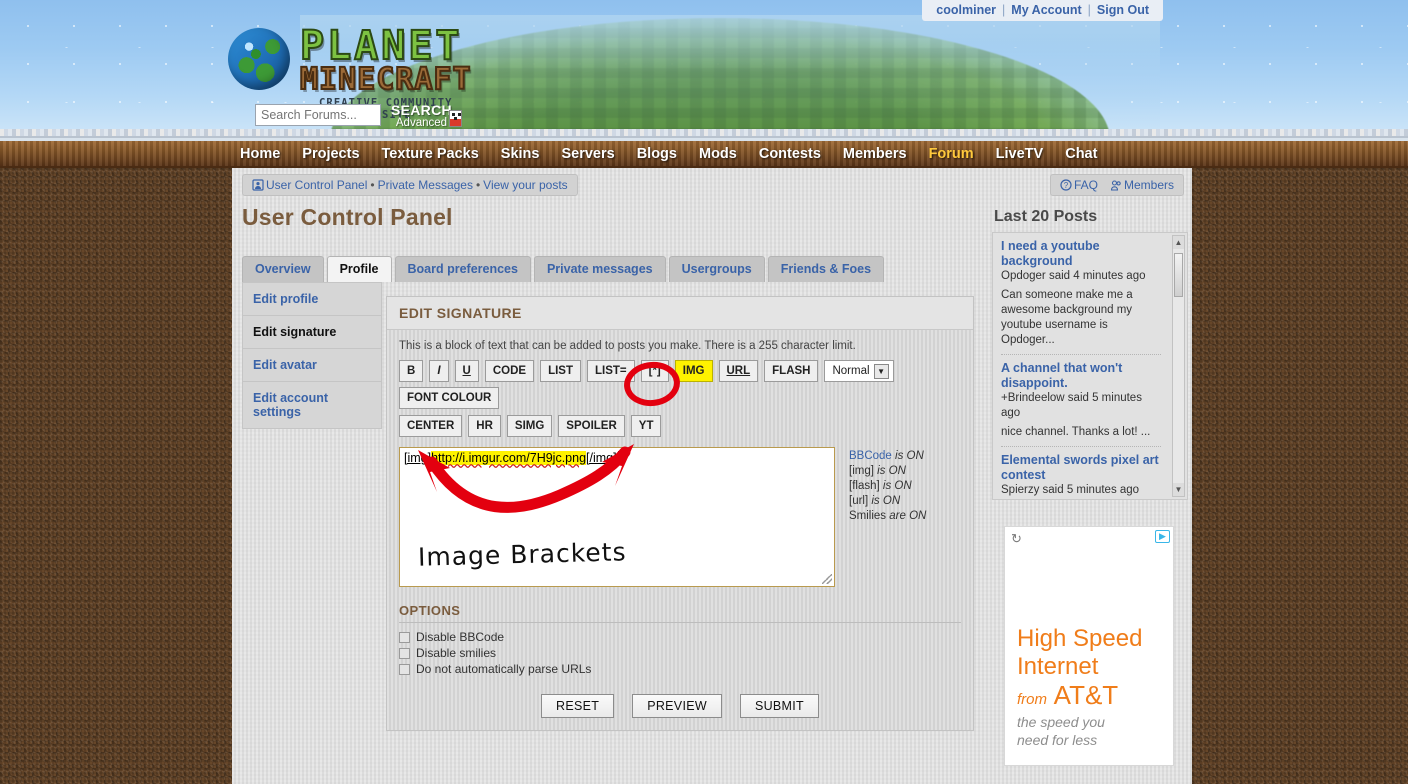 This screenshot has width=1408, height=784. What do you see at coordinates (1046, 10) in the screenshot?
I see `my-account-link: My Account` at bounding box center [1046, 10].